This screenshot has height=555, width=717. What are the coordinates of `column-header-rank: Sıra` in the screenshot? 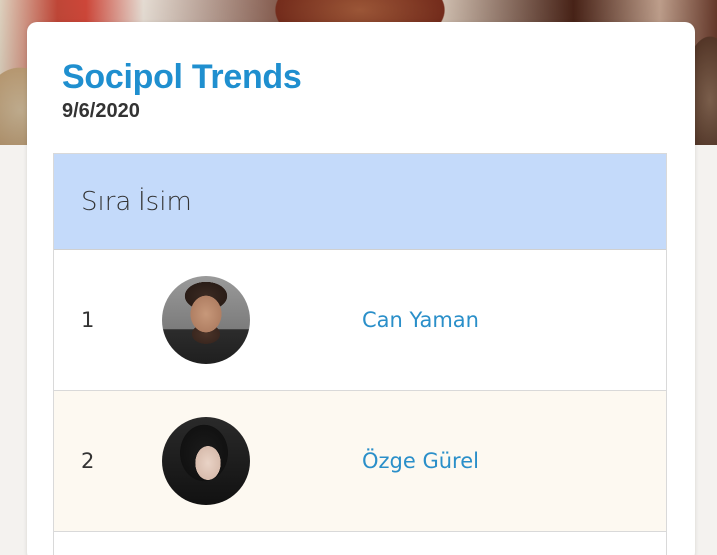 It's located at (106, 201).